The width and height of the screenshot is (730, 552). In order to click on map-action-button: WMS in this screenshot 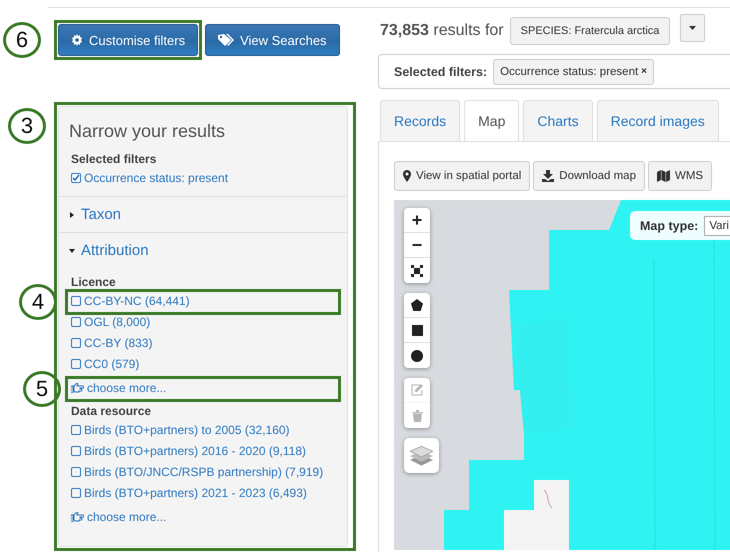, I will do `click(680, 176)`.